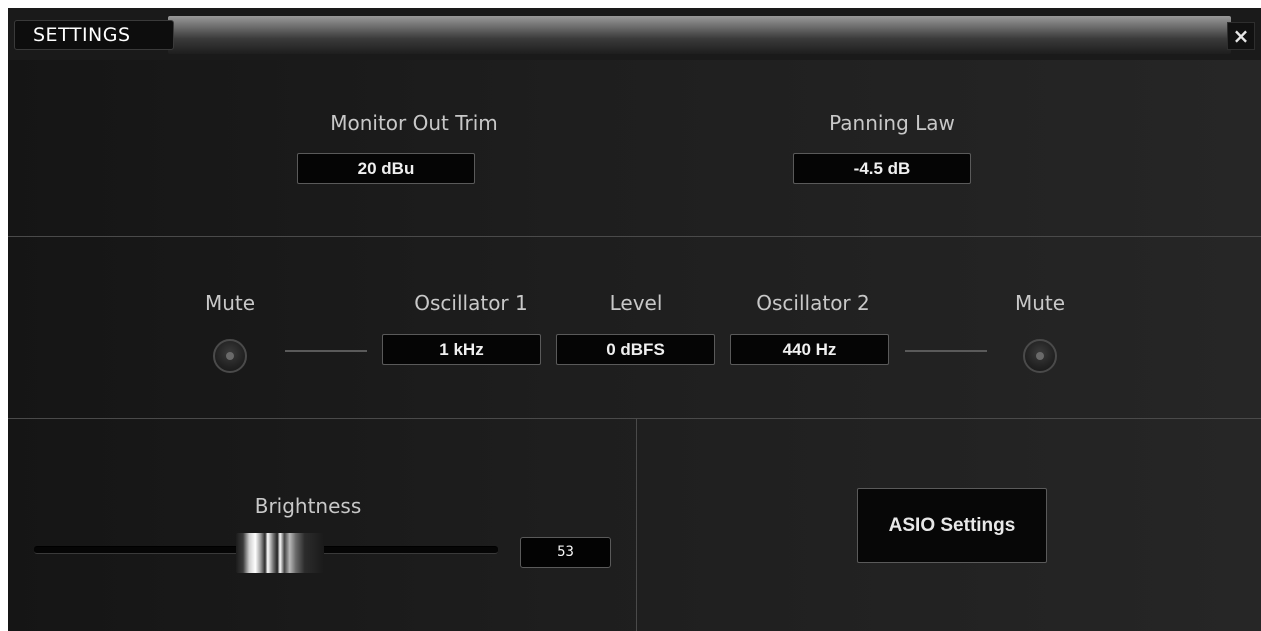 The width and height of the screenshot is (1261, 631). Describe the element at coordinates (565, 552) in the screenshot. I see `brightness-value-field: 53` at that location.